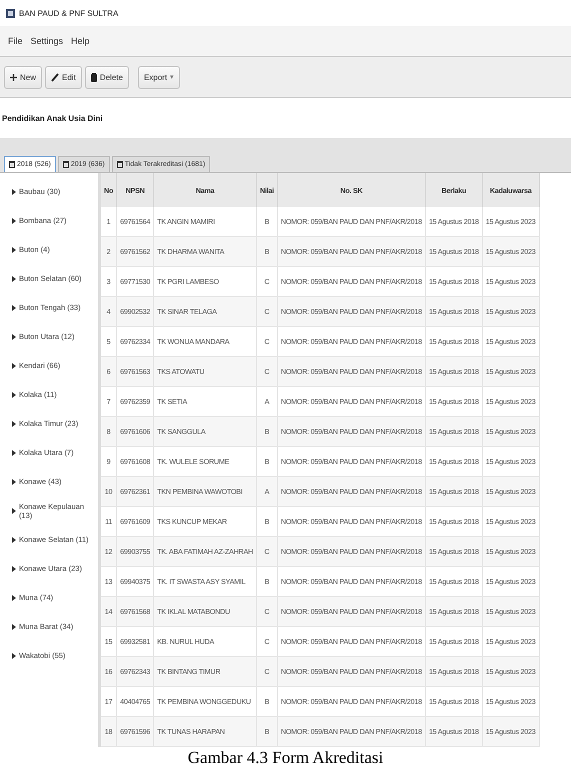 This screenshot has height=769, width=571. I want to click on section-heading: Pendidikan Anak Usia Dini, so click(52, 118).